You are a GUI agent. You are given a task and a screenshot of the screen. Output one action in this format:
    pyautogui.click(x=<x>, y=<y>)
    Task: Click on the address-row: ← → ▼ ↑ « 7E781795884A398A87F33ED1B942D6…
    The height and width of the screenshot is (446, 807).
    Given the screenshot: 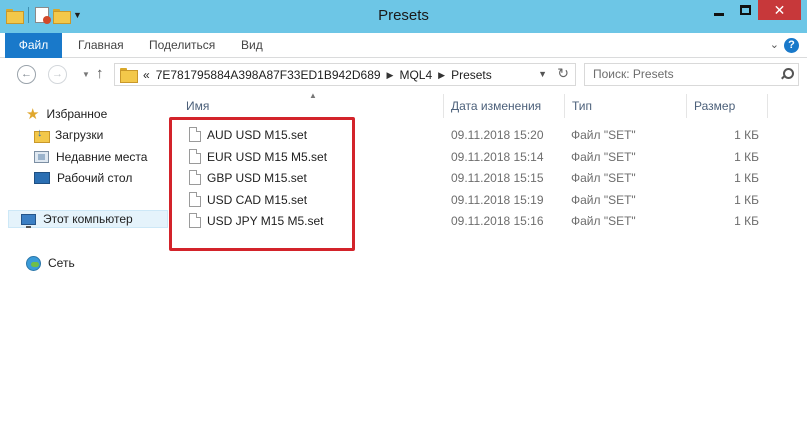 What is the action you would take?
    pyautogui.click(x=403, y=74)
    